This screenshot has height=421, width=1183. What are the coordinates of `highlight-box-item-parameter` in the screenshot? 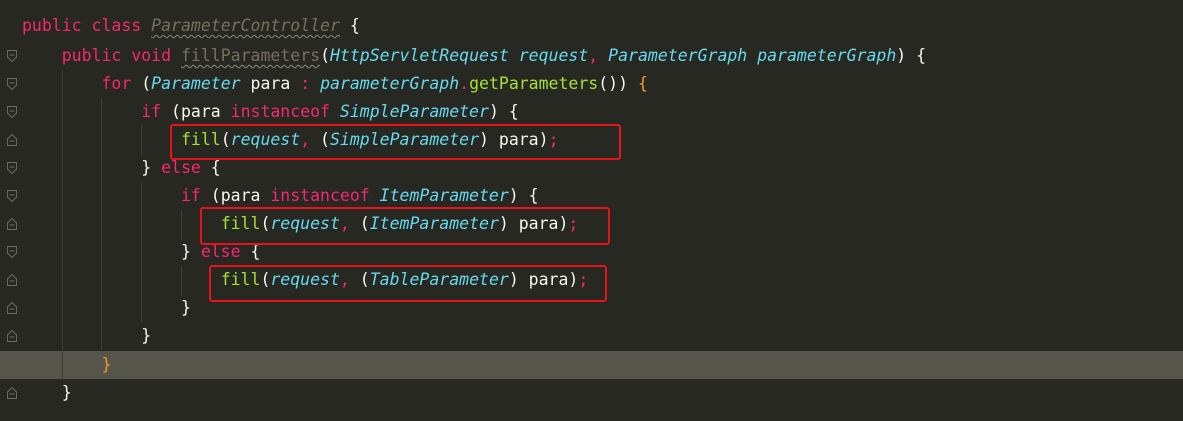 It's located at (405, 226).